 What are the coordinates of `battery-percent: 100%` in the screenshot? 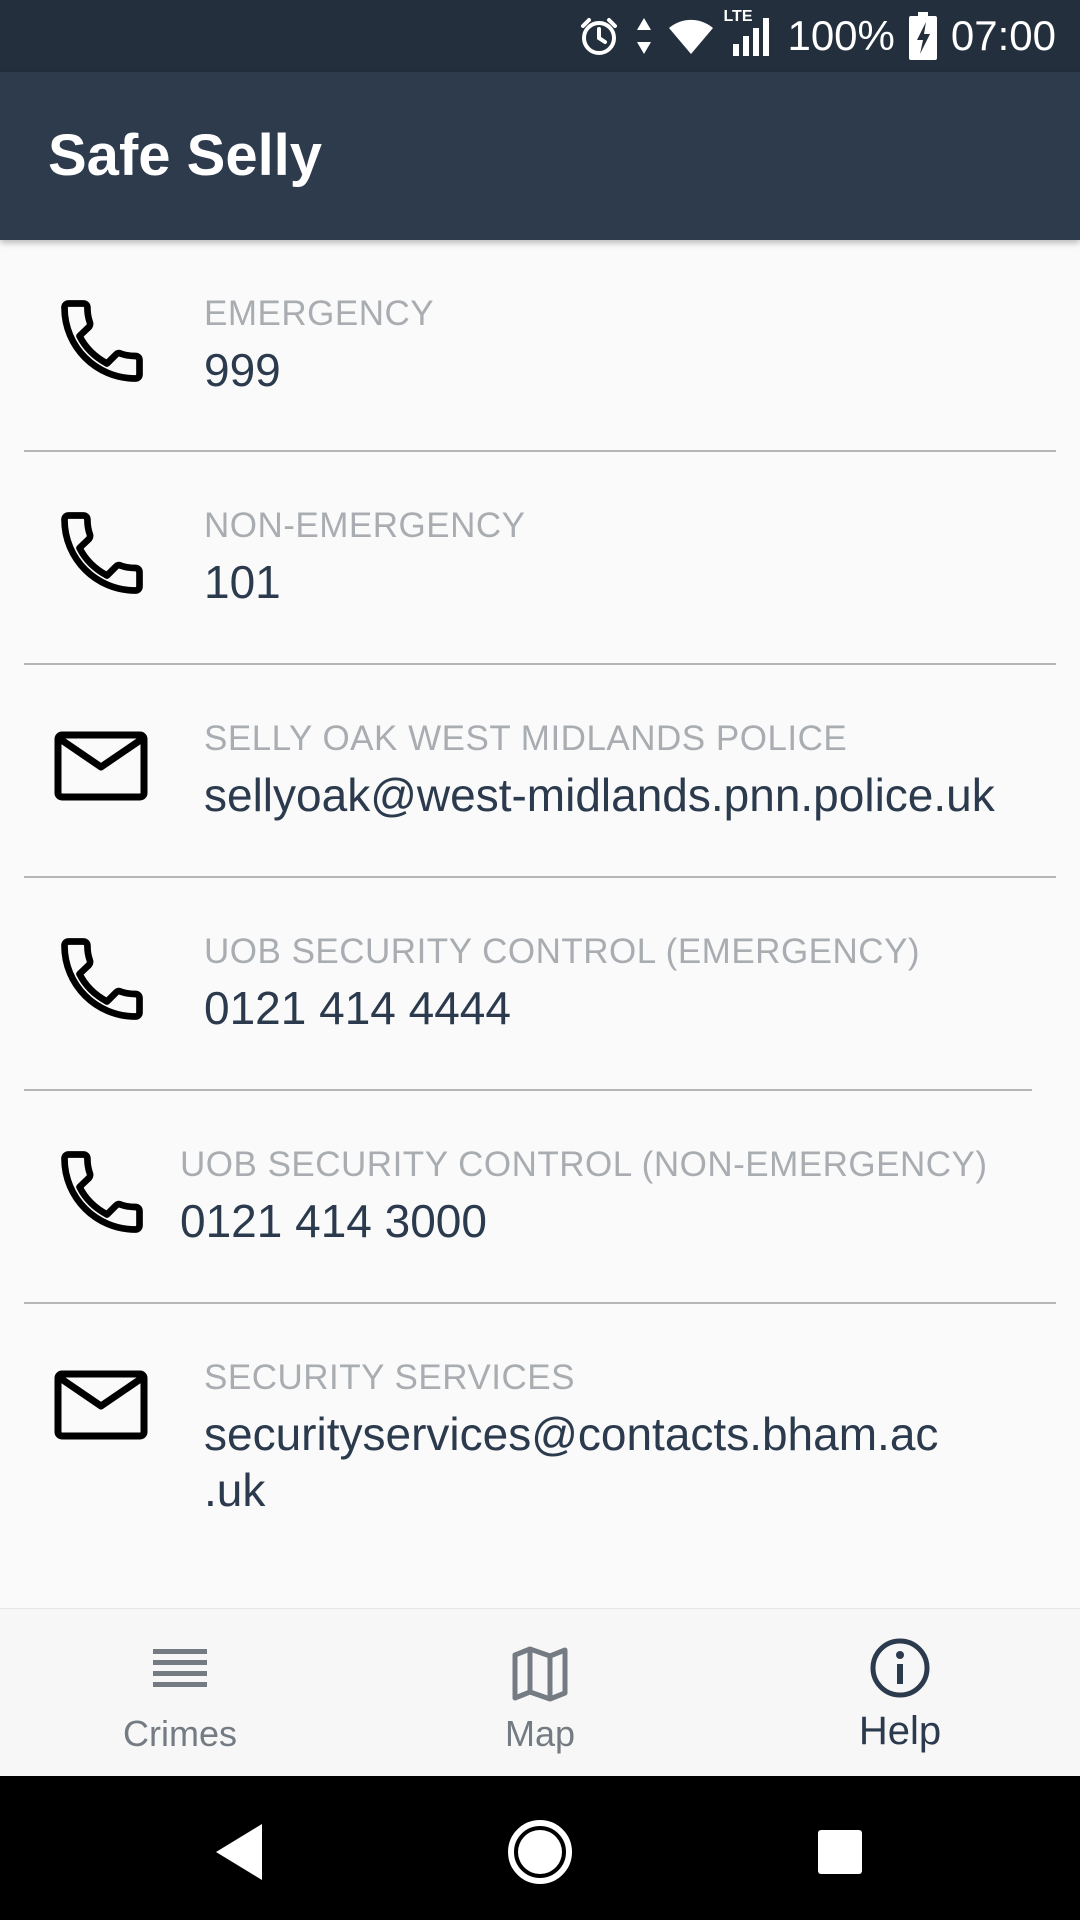 It's located at (841, 35).